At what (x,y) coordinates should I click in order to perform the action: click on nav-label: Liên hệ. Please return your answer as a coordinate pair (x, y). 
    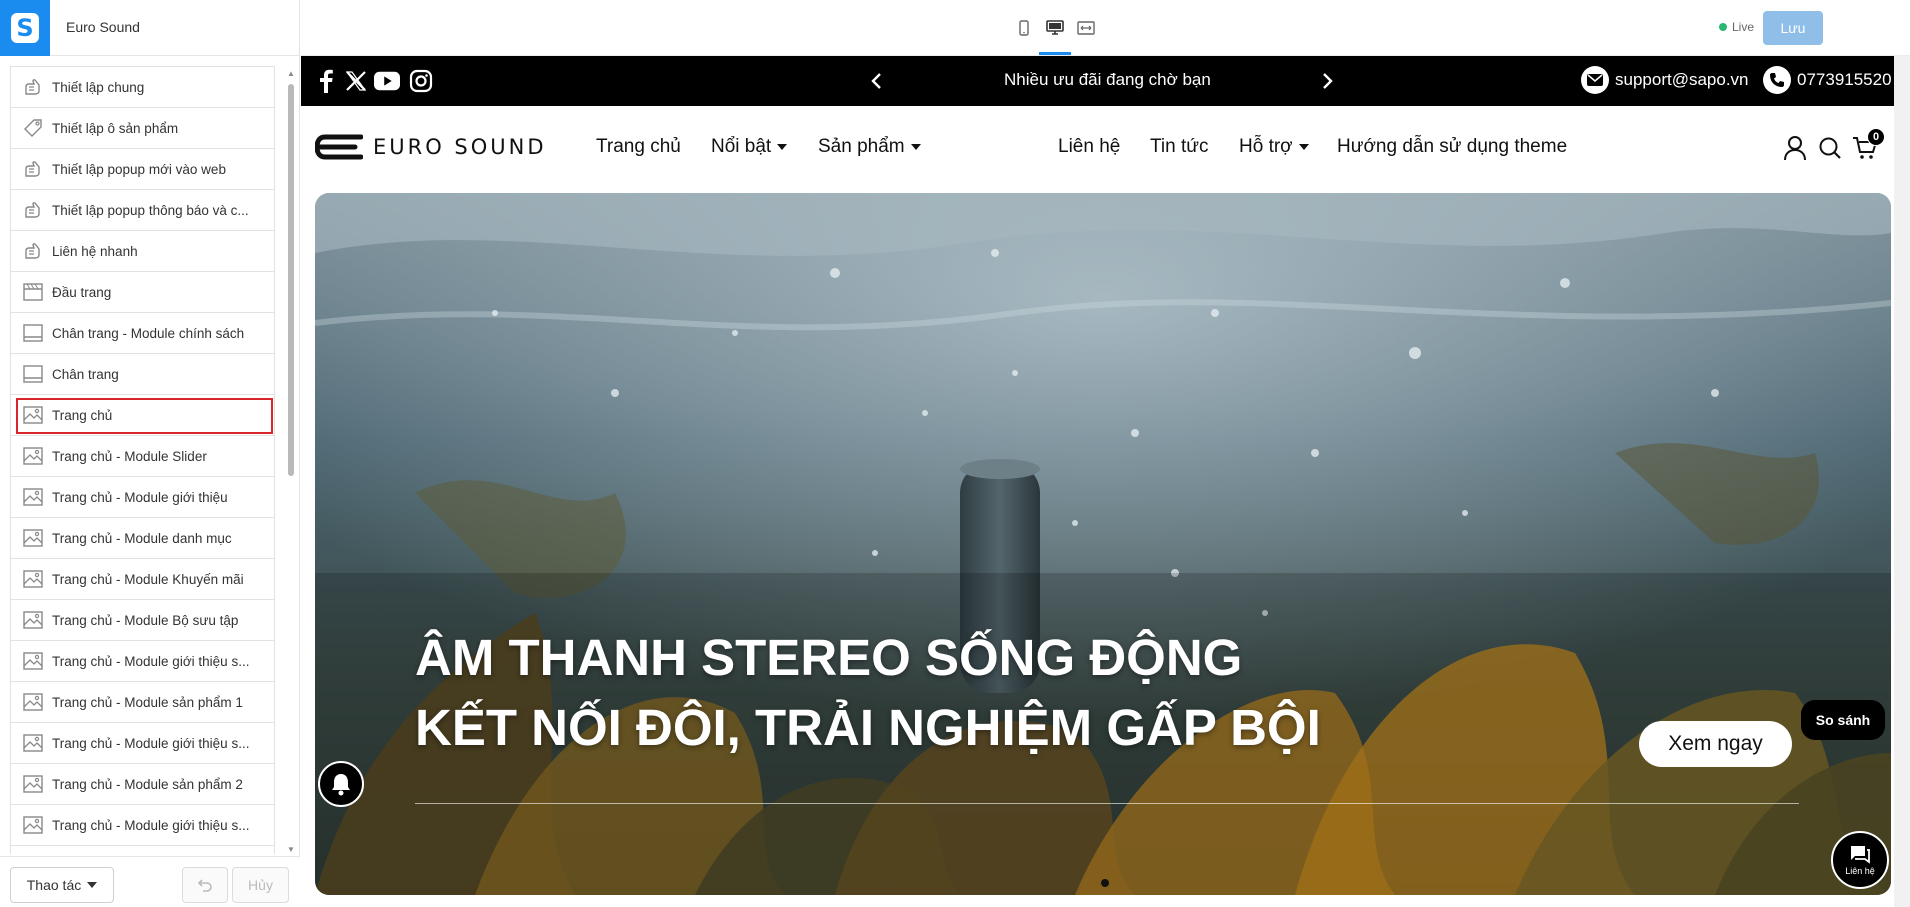
    Looking at the image, I should click on (1089, 146).